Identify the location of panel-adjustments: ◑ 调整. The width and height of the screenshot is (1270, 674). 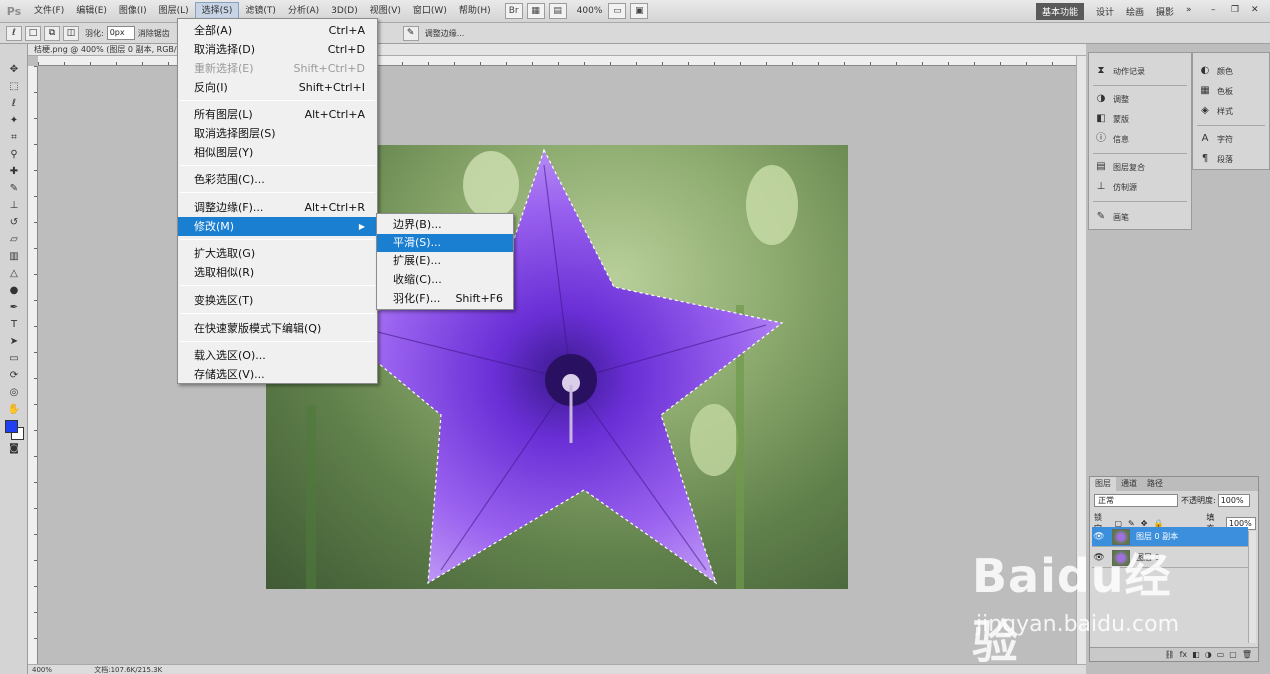
(1112, 99).